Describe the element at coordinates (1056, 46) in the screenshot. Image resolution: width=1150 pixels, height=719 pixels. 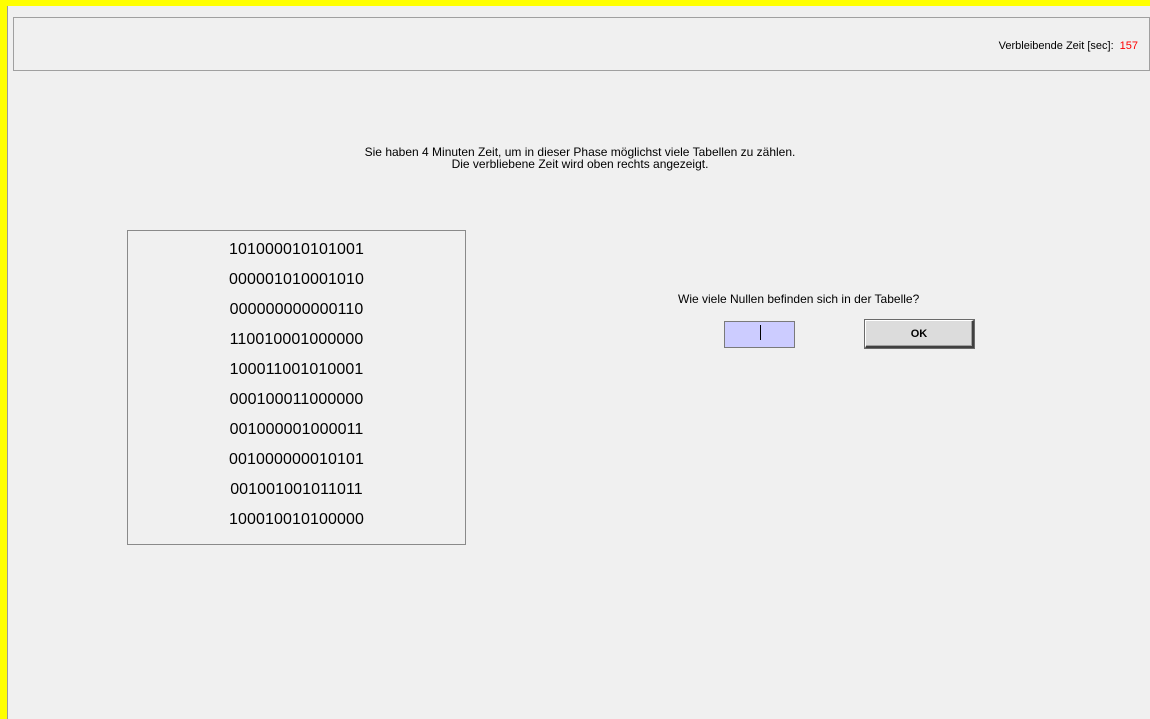
I see `timer-label: Verbleibende Zeit [sec]:` at that location.